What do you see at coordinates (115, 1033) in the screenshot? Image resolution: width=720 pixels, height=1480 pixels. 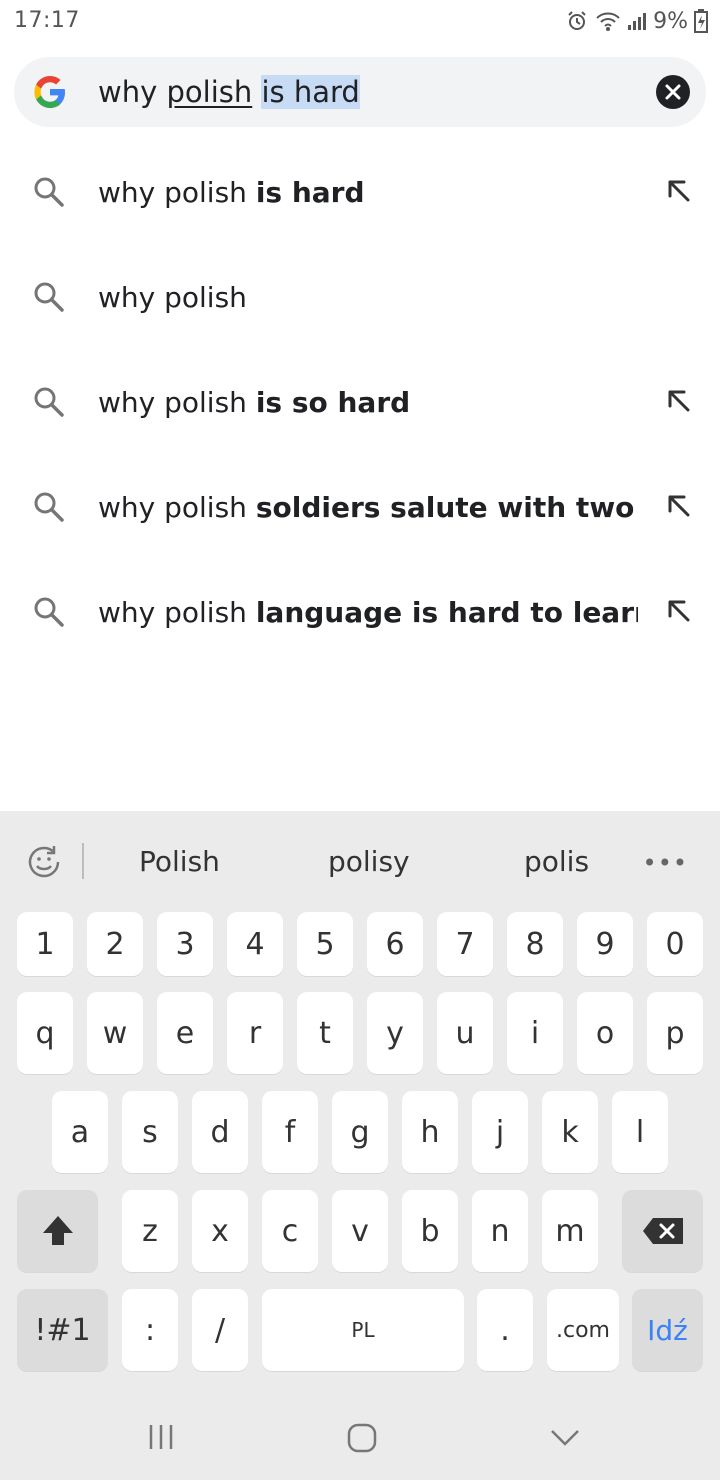 I see `key-w: w` at bounding box center [115, 1033].